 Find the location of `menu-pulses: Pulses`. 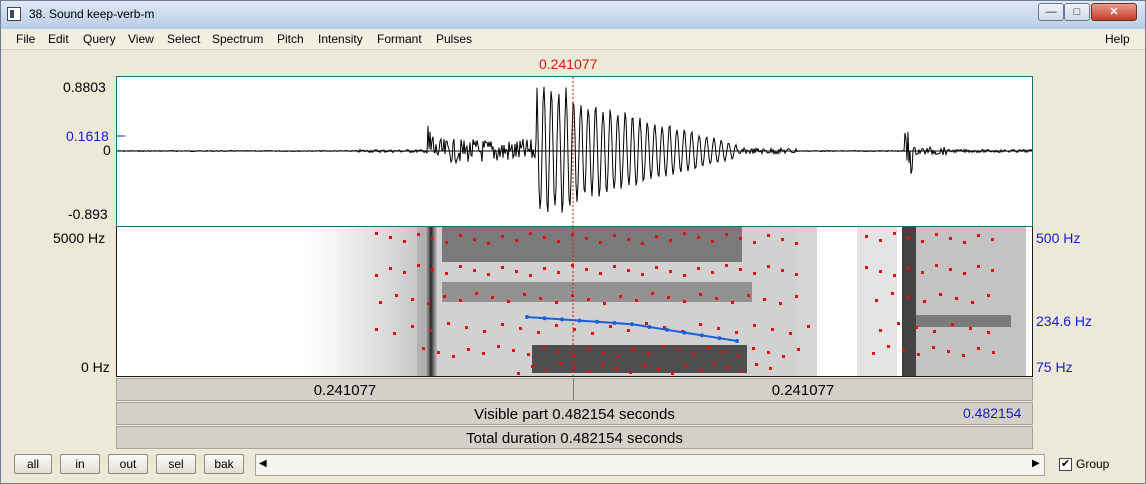

menu-pulses: Pulses is located at coordinates (454, 39).